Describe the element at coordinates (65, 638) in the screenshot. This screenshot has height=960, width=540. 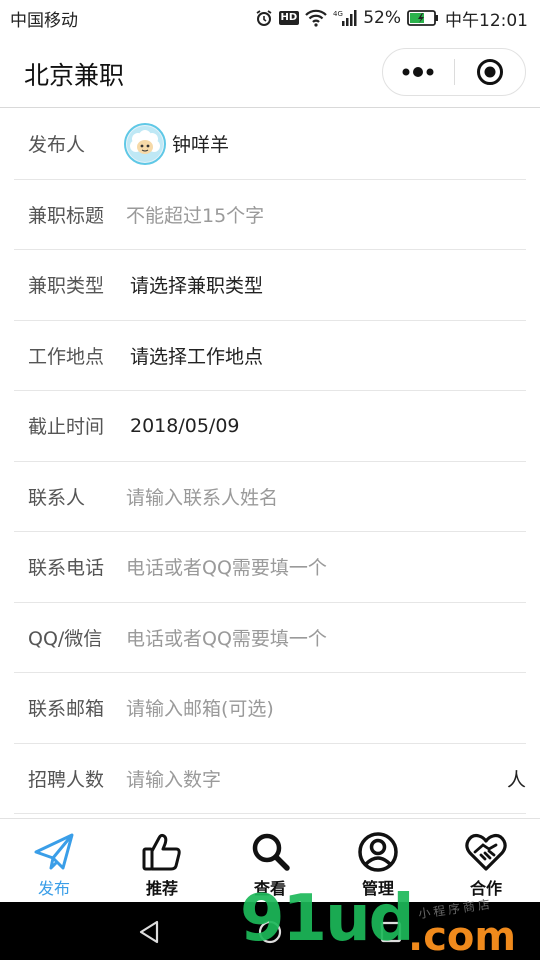
I see `qq-wechat-label: QQ/微信` at that location.